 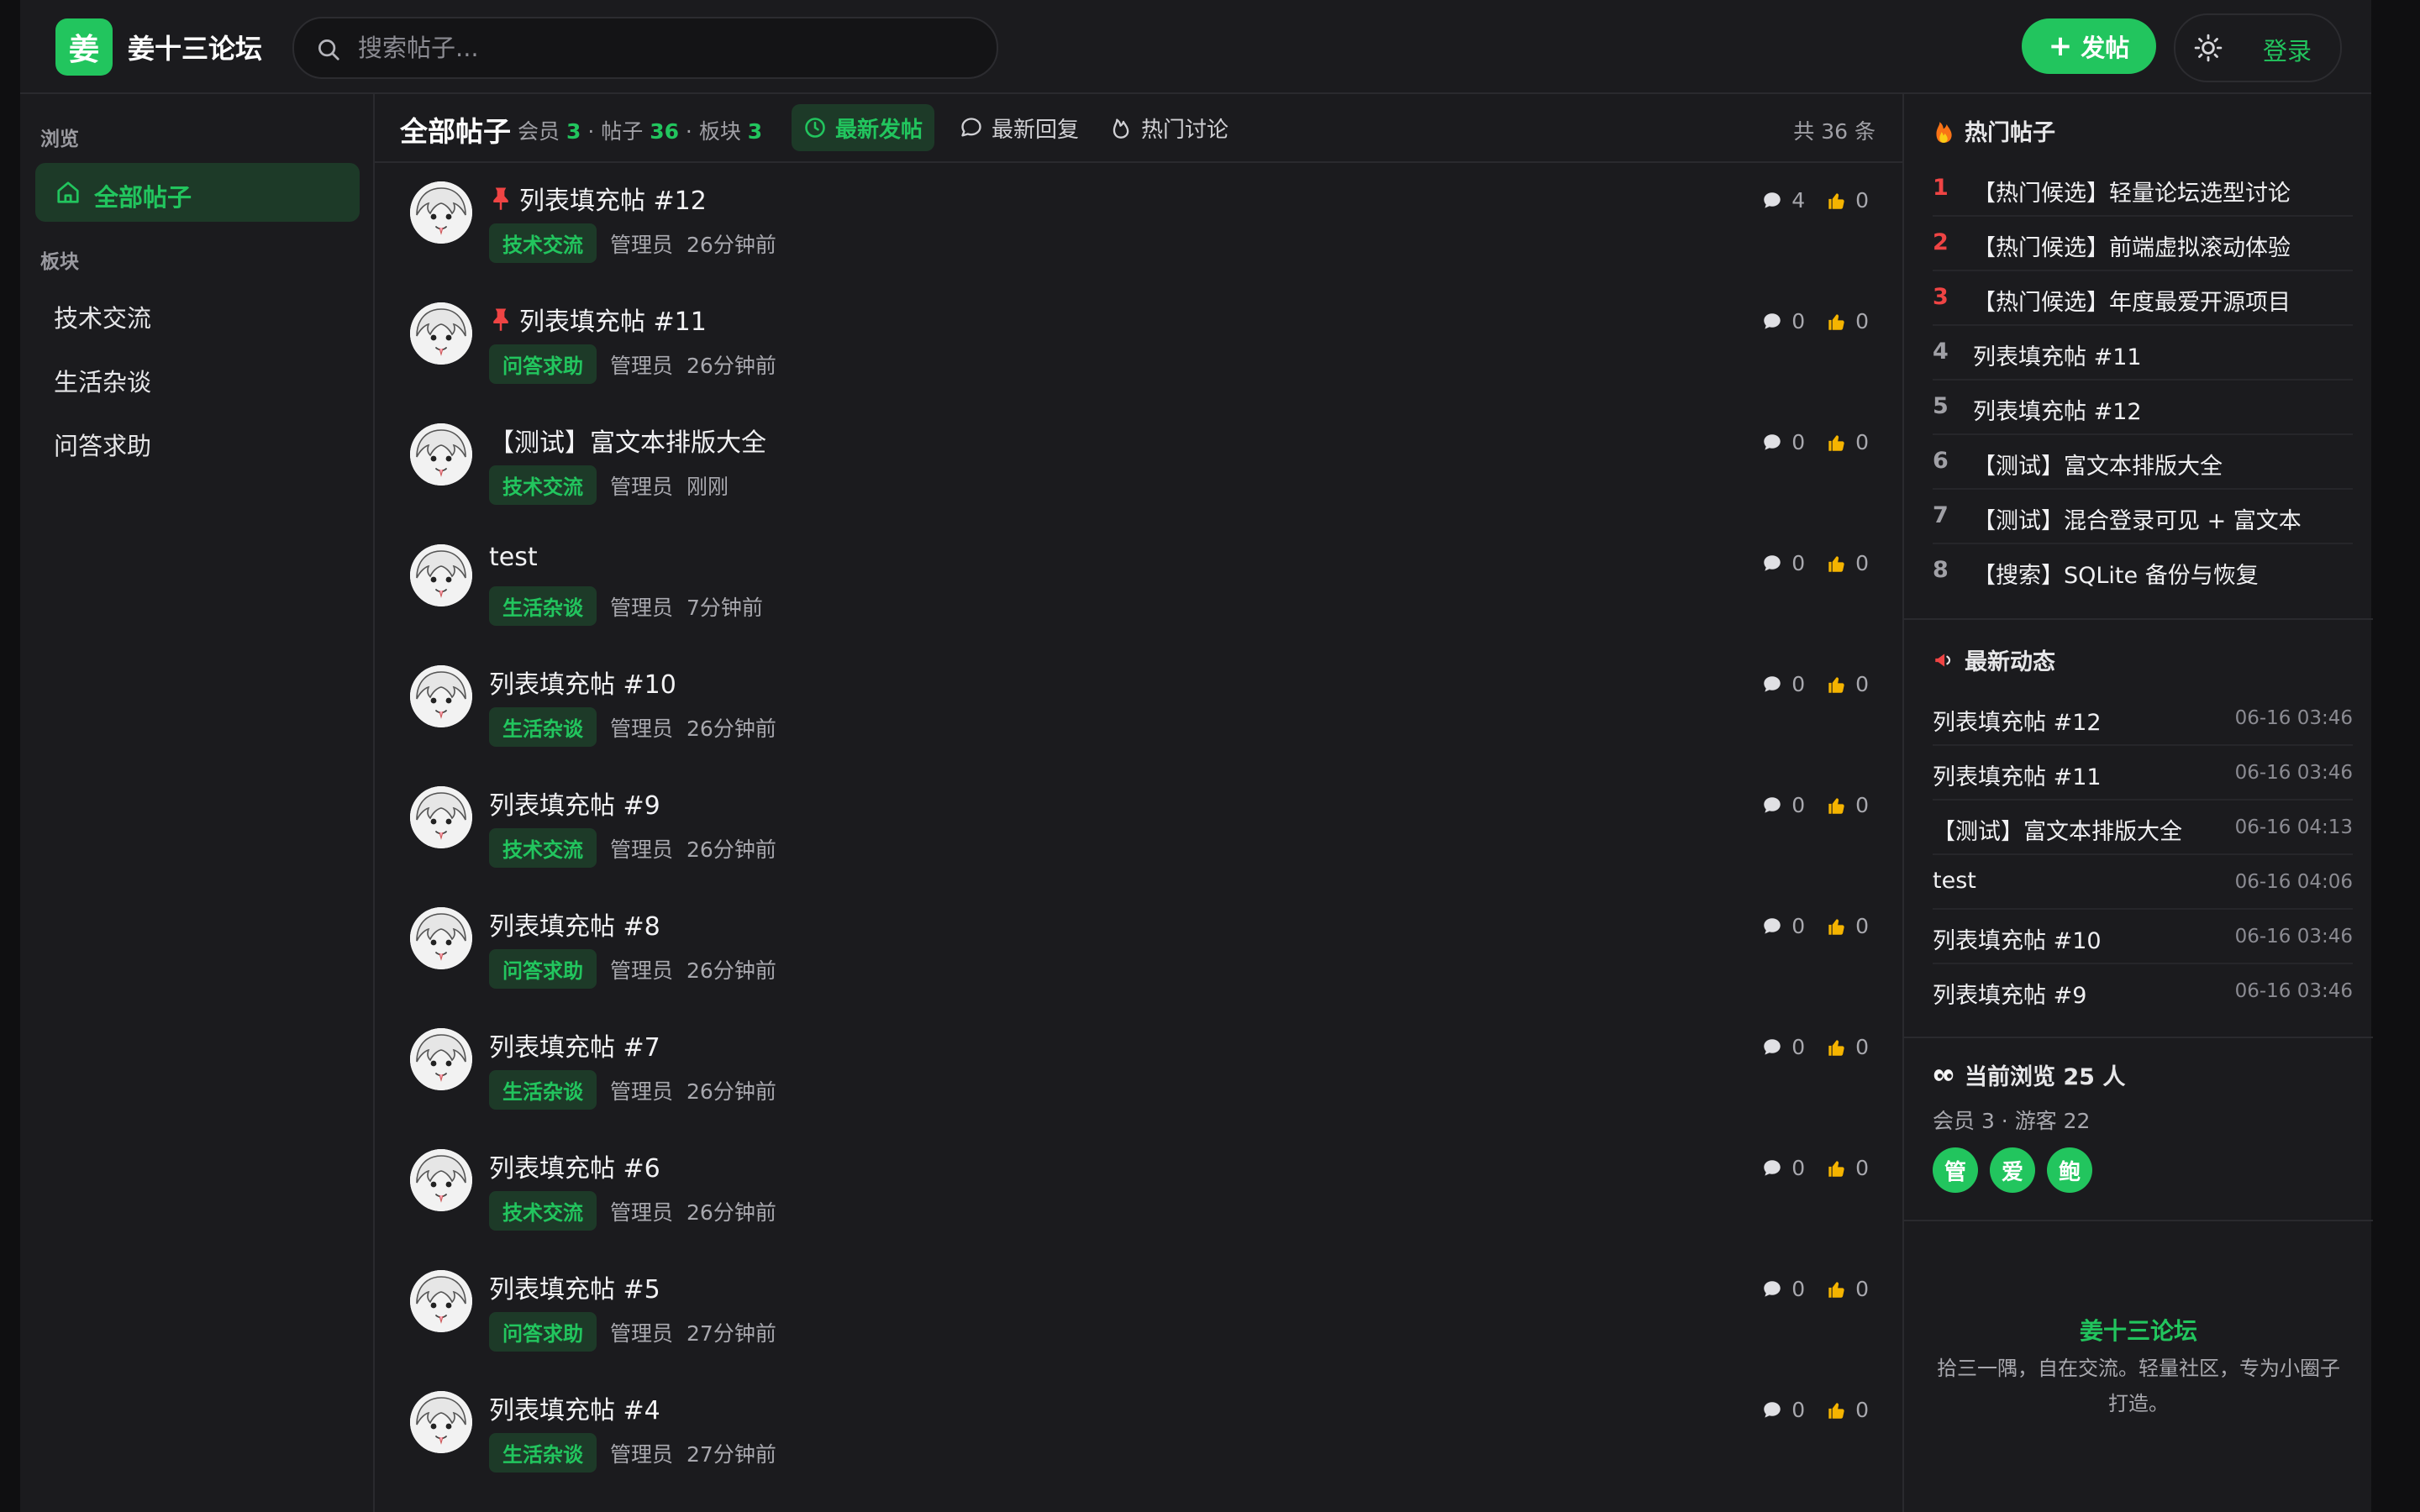 What do you see at coordinates (2208, 48) in the screenshot?
I see `theme-toggle-icon` at bounding box center [2208, 48].